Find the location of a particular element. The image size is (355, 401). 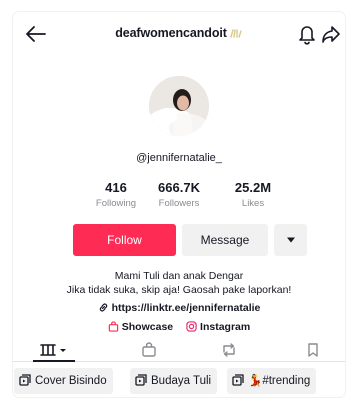

playlist-chip: Budaya Tuli is located at coordinates (174, 381).